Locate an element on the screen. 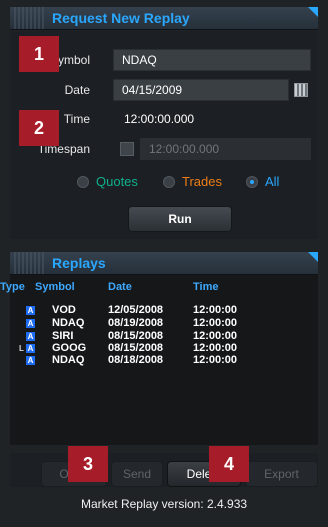 This screenshot has height=527, width=328. table-row: A VOD 12/05/2008 12:00:00 is located at coordinates (160, 310).